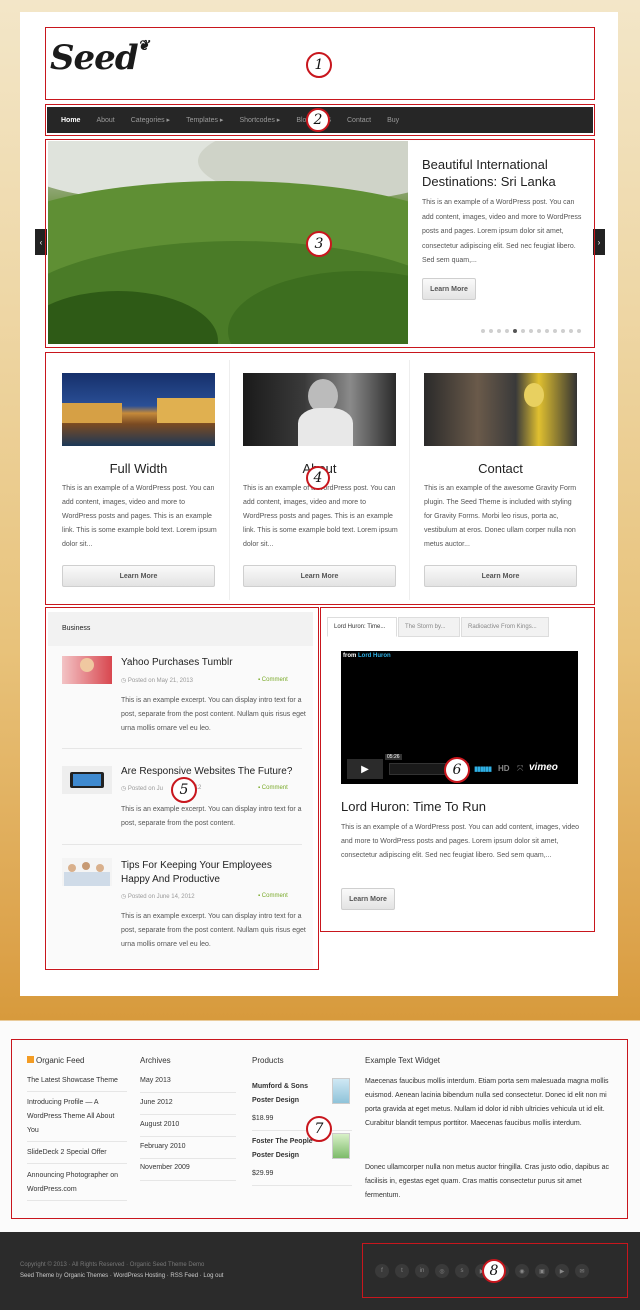  I want to click on marker-2: 2, so click(318, 120).